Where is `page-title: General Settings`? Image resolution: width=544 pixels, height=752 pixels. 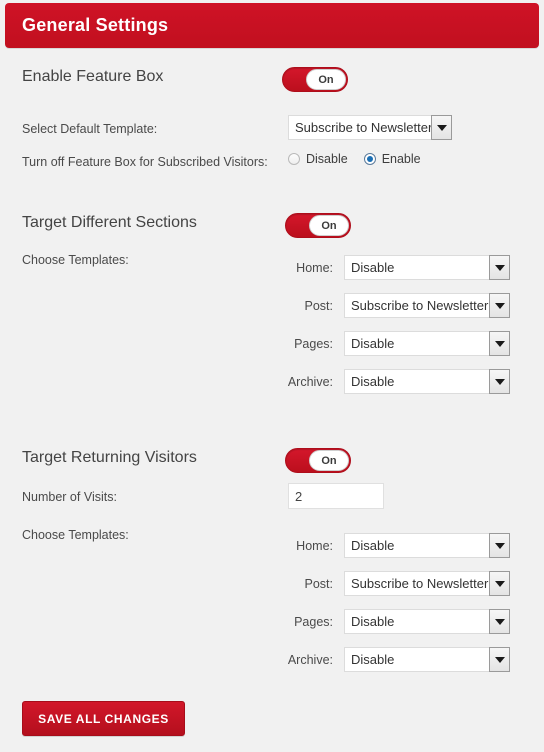
page-title: General Settings is located at coordinates (95, 25).